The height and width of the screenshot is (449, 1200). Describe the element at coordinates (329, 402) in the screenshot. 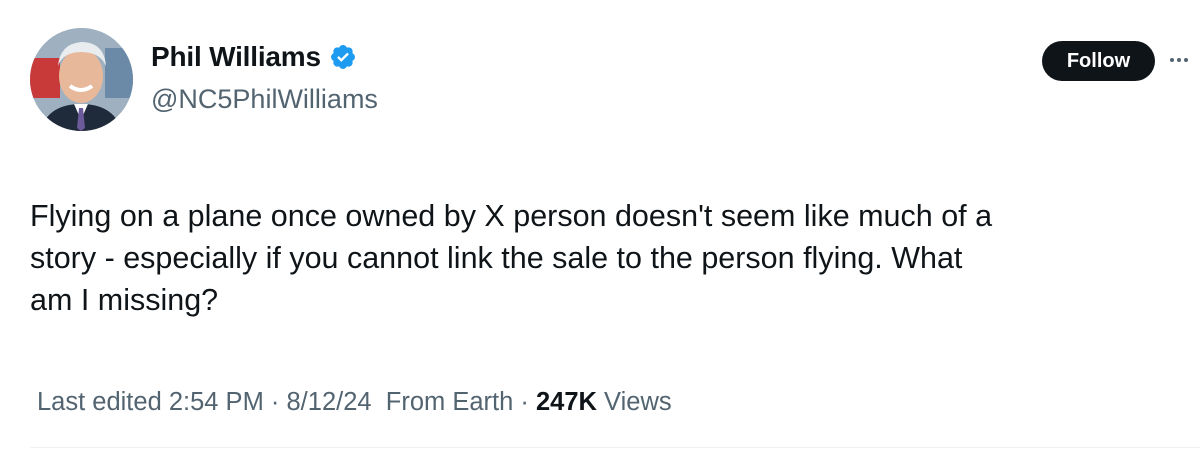

I see `tweet-date: 8/12/24` at that location.